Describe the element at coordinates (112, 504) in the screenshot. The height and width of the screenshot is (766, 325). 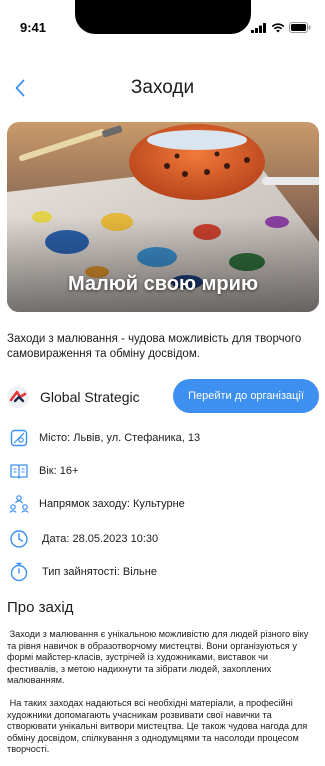
I see `direction-text: Напрямок заходу: Культурне` at that location.